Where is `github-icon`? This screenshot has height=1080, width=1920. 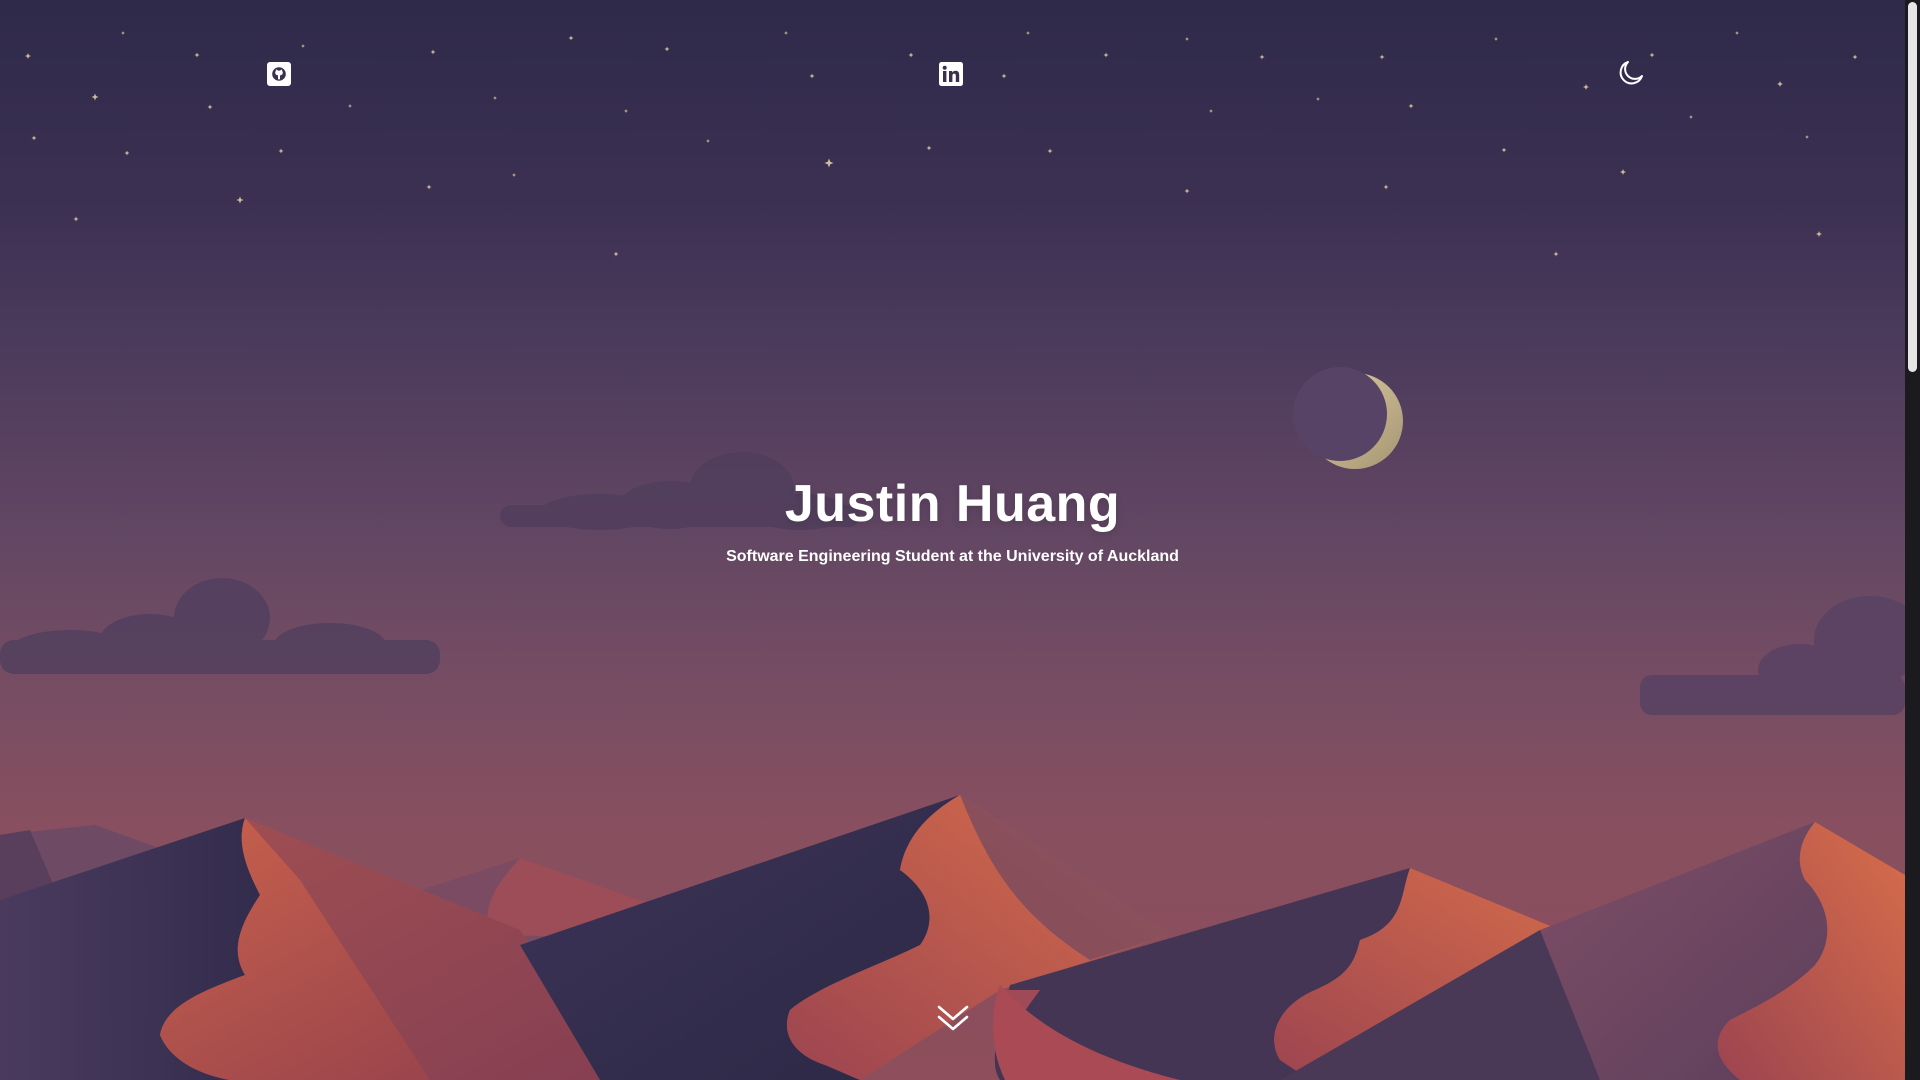
github-icon is located at coordinates (279, 74).